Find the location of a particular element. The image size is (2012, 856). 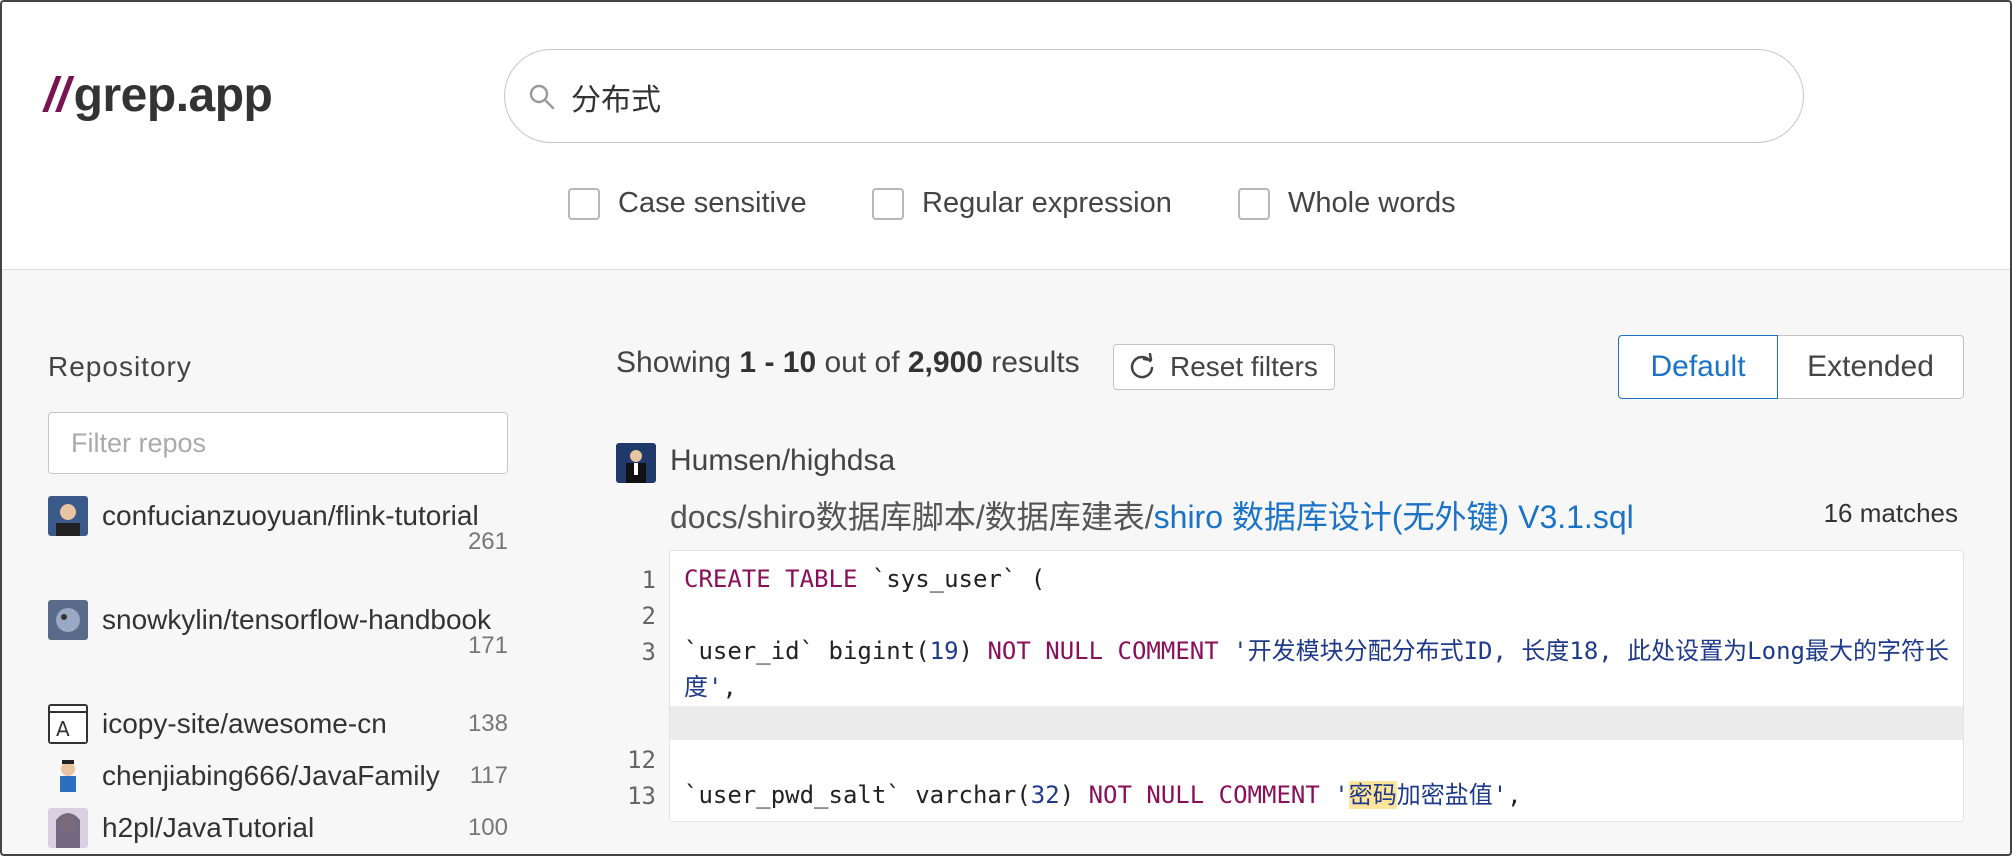

repo-count: 261 is located at coordinates (487, 541).